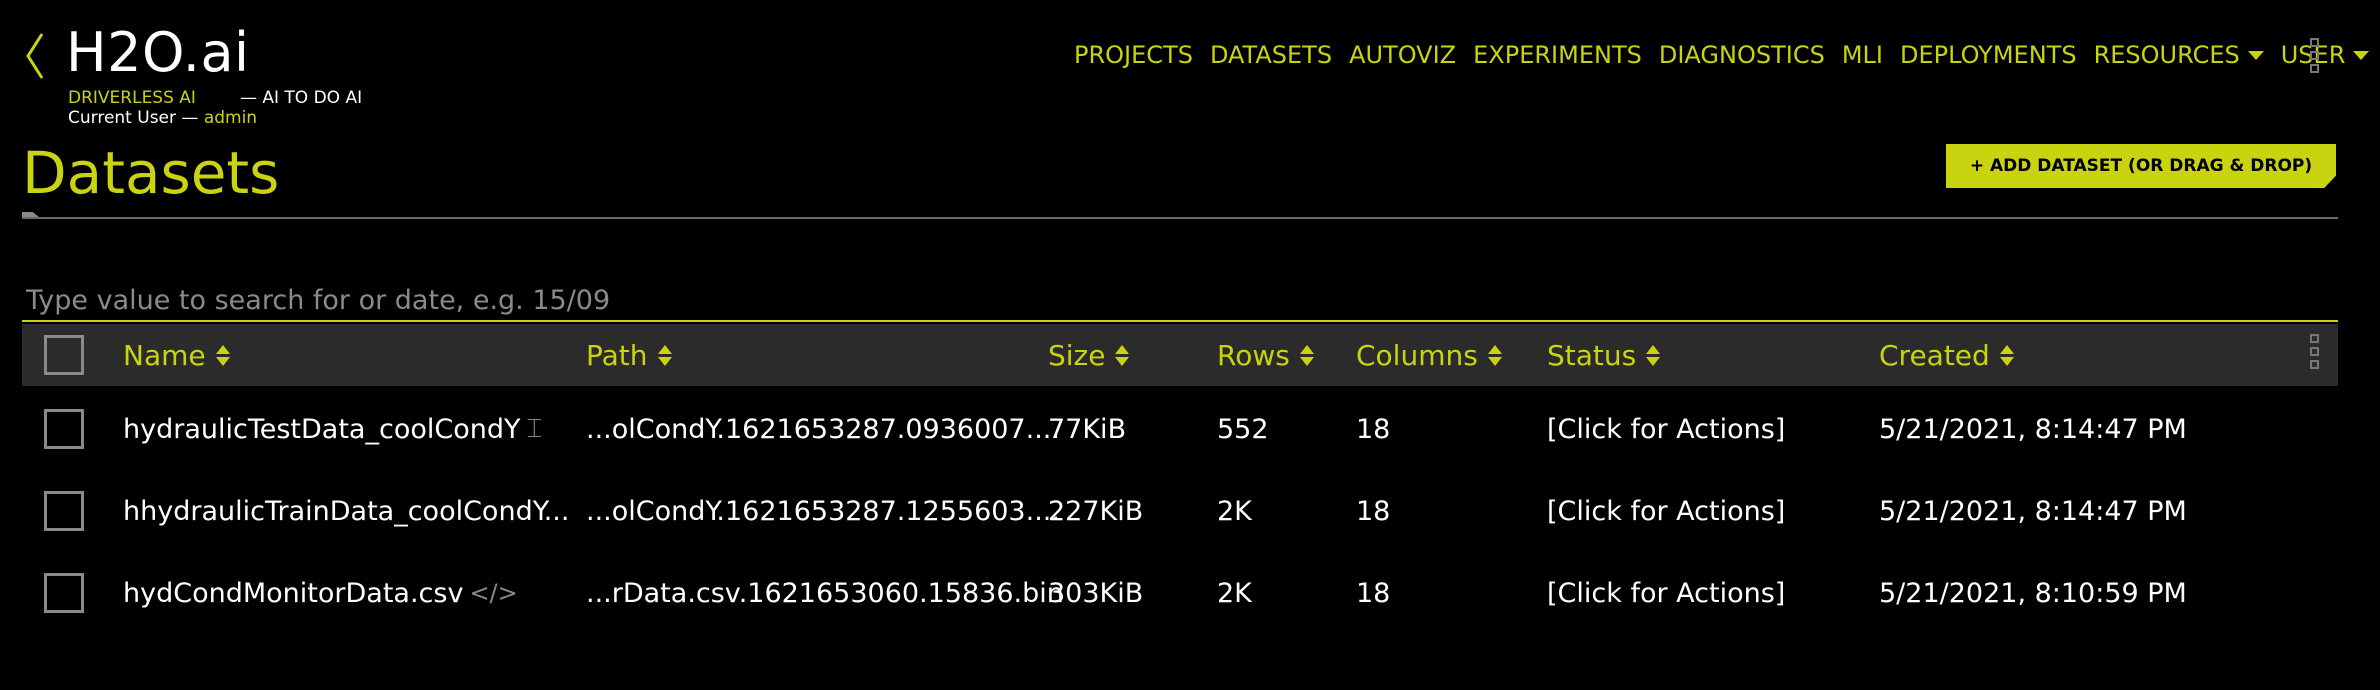 The width and height of the screenshot is (2380, 690). I want to click on current-user: Current User — admin, so click(162, 118).